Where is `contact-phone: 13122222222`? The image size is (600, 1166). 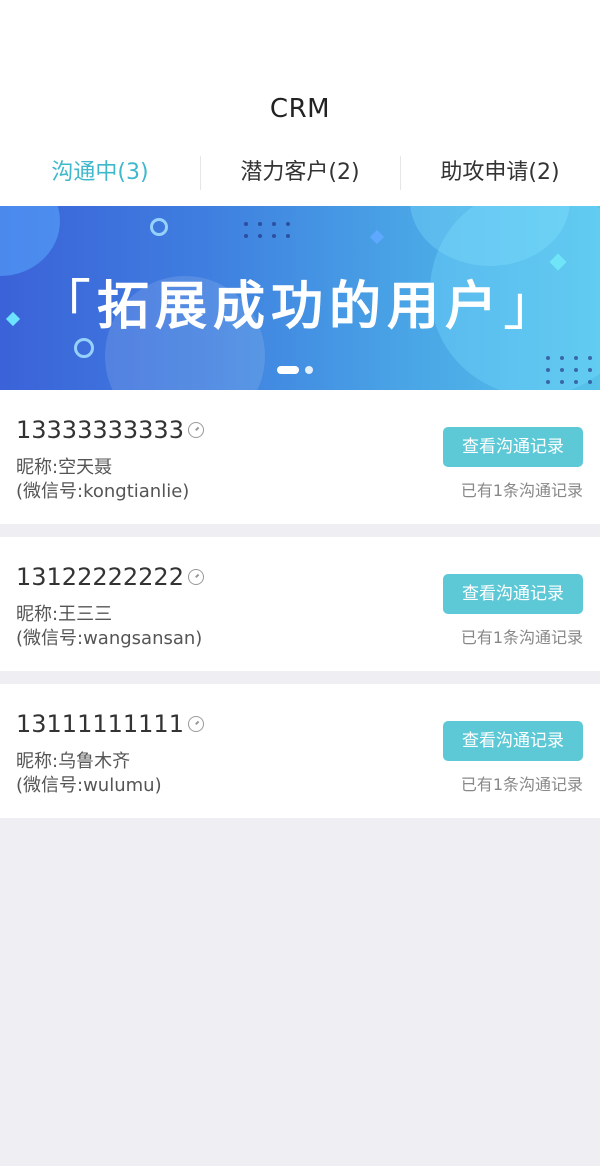 contact-phone: 13122222222 is located at coordinates (110, 577).